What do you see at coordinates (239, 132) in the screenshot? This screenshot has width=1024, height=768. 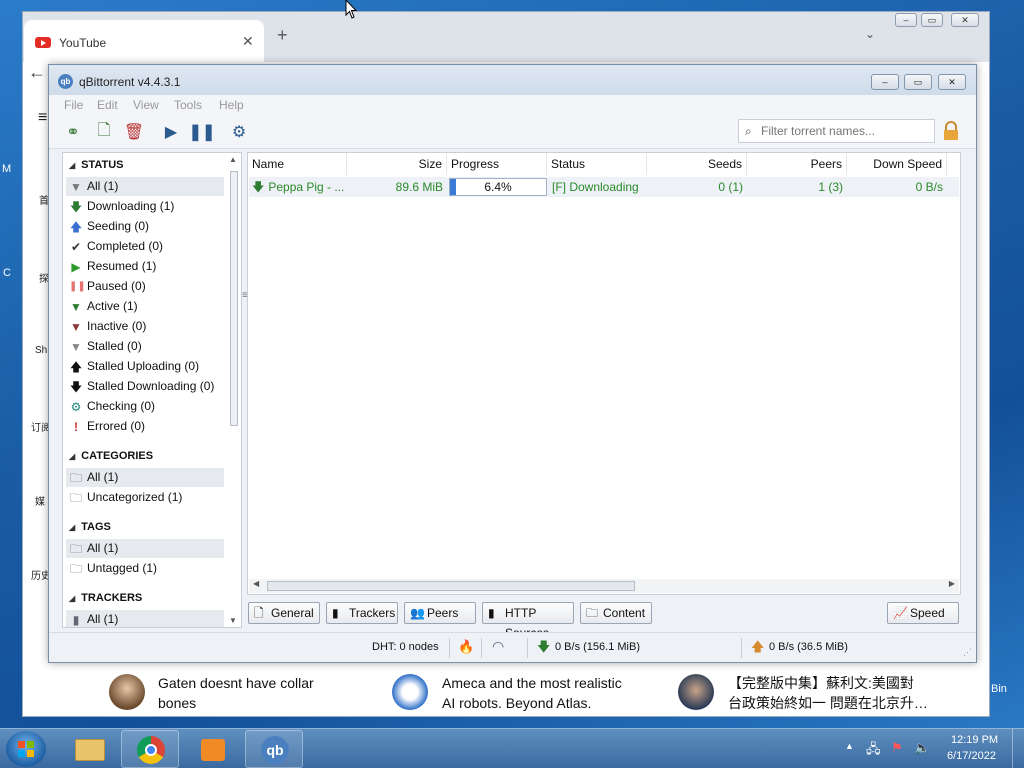 I see `options-gear-icon: ⚙` at bounding box center [239, 132].